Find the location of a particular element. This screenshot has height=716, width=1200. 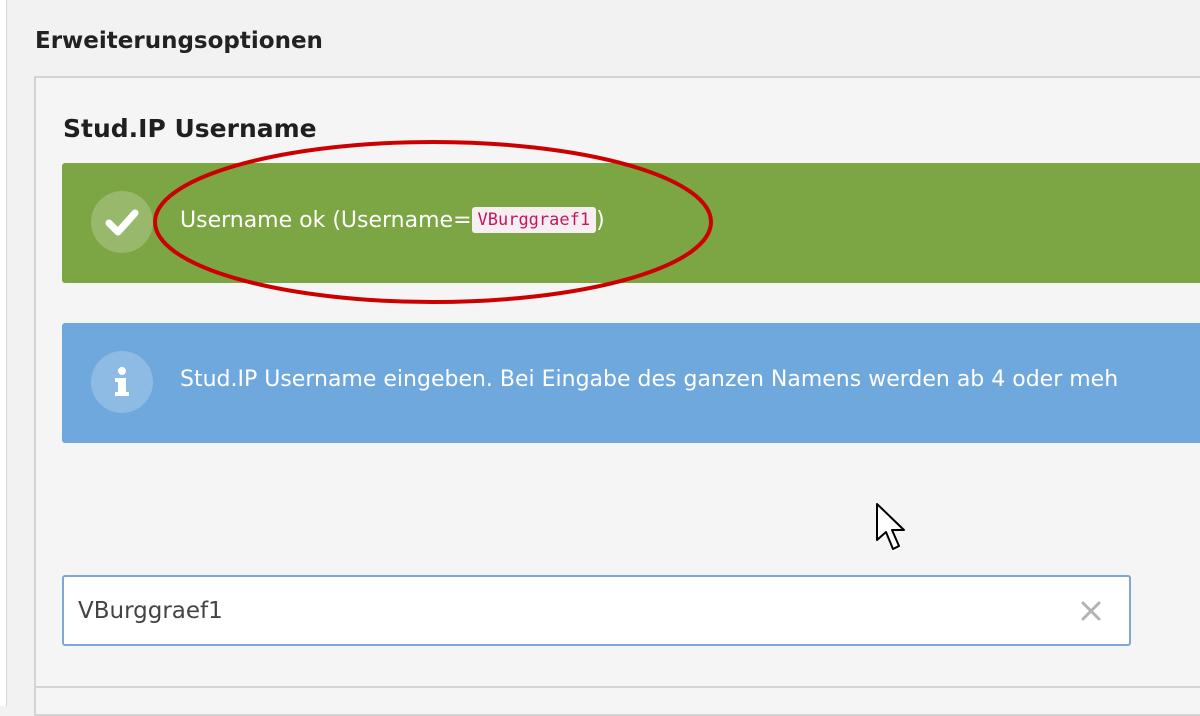

clear-icon is located at coordinates (1091, 611).